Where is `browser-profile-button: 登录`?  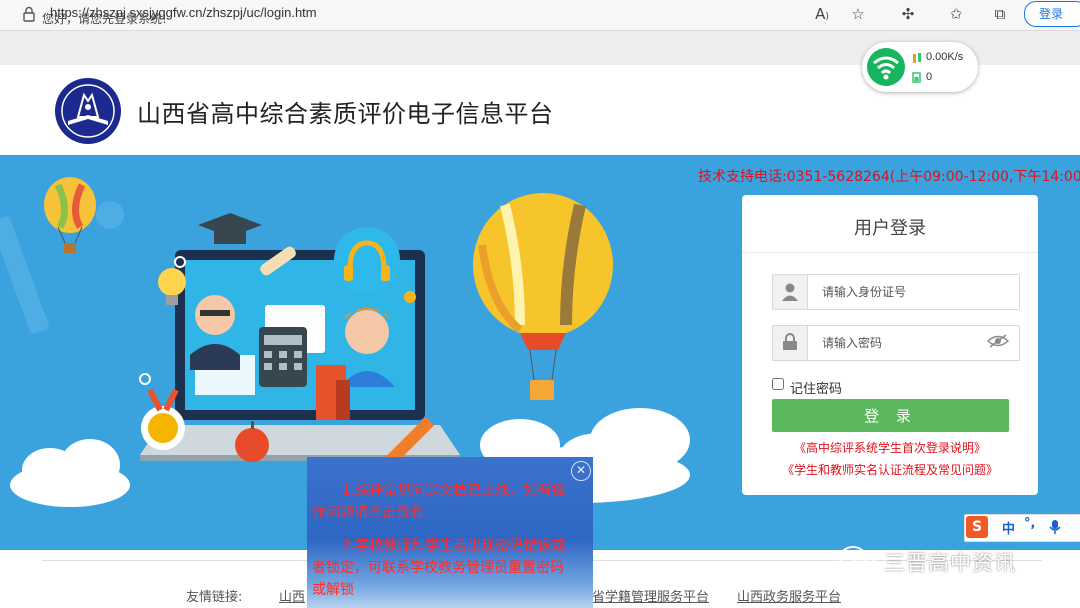
browser-profile-button: 登录 is located at coordinates (1052, 14).